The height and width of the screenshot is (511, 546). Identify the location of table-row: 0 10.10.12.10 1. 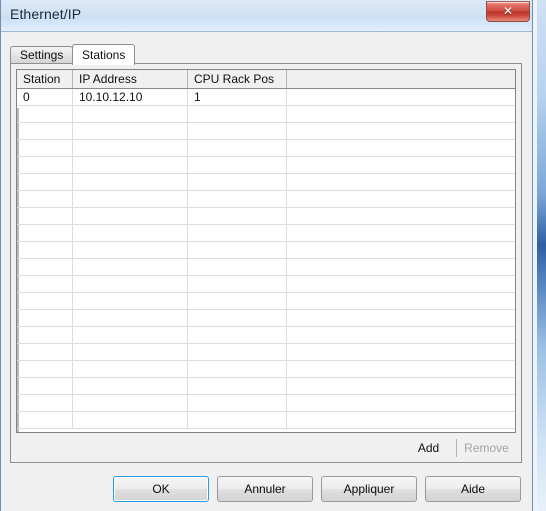
(266, 97).